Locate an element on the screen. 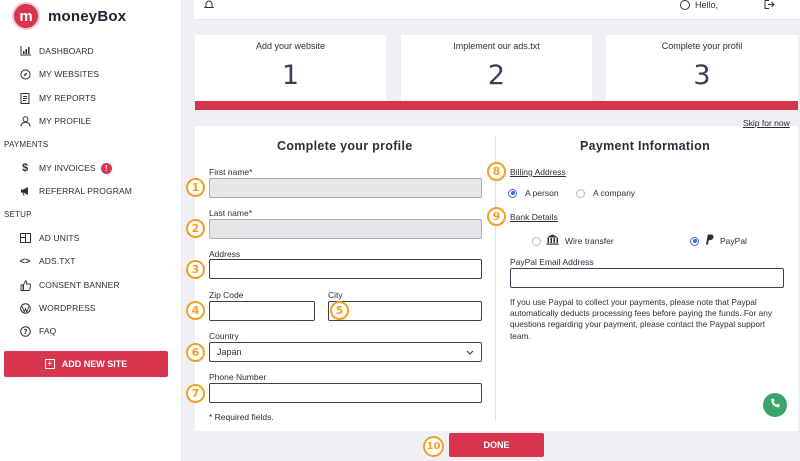 The width and height of the screenshot is (800, 461). address-label: Address is located at coordinates (225, 254).